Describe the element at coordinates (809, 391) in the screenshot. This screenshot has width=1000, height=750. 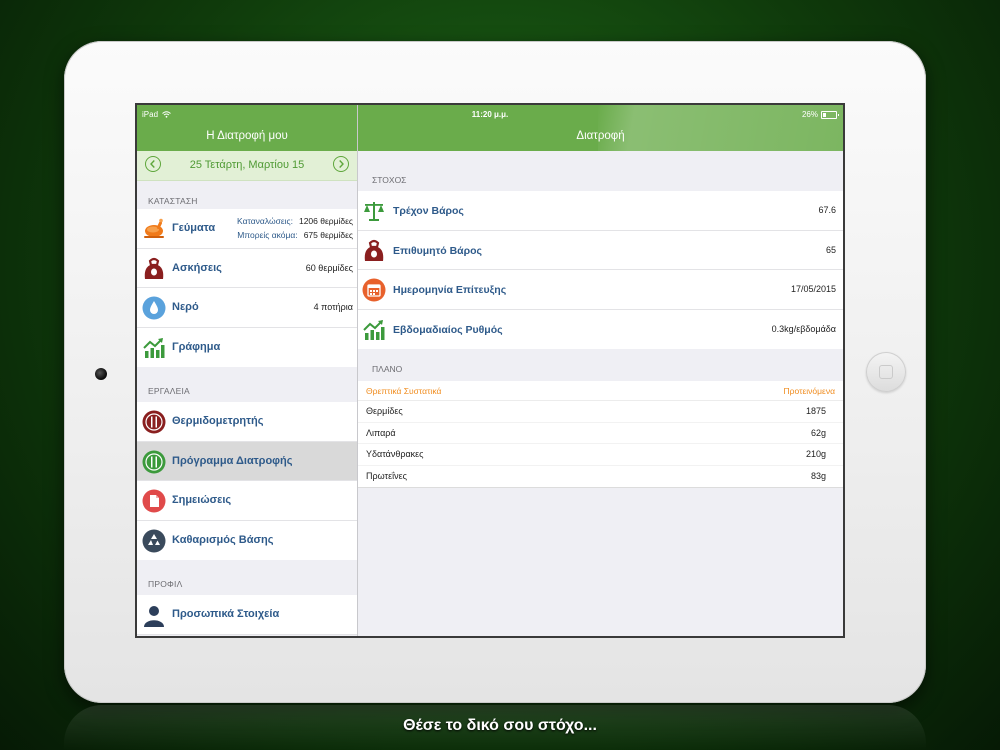
I see `plan-col-recommended: Προτεινόμενα` at that location.